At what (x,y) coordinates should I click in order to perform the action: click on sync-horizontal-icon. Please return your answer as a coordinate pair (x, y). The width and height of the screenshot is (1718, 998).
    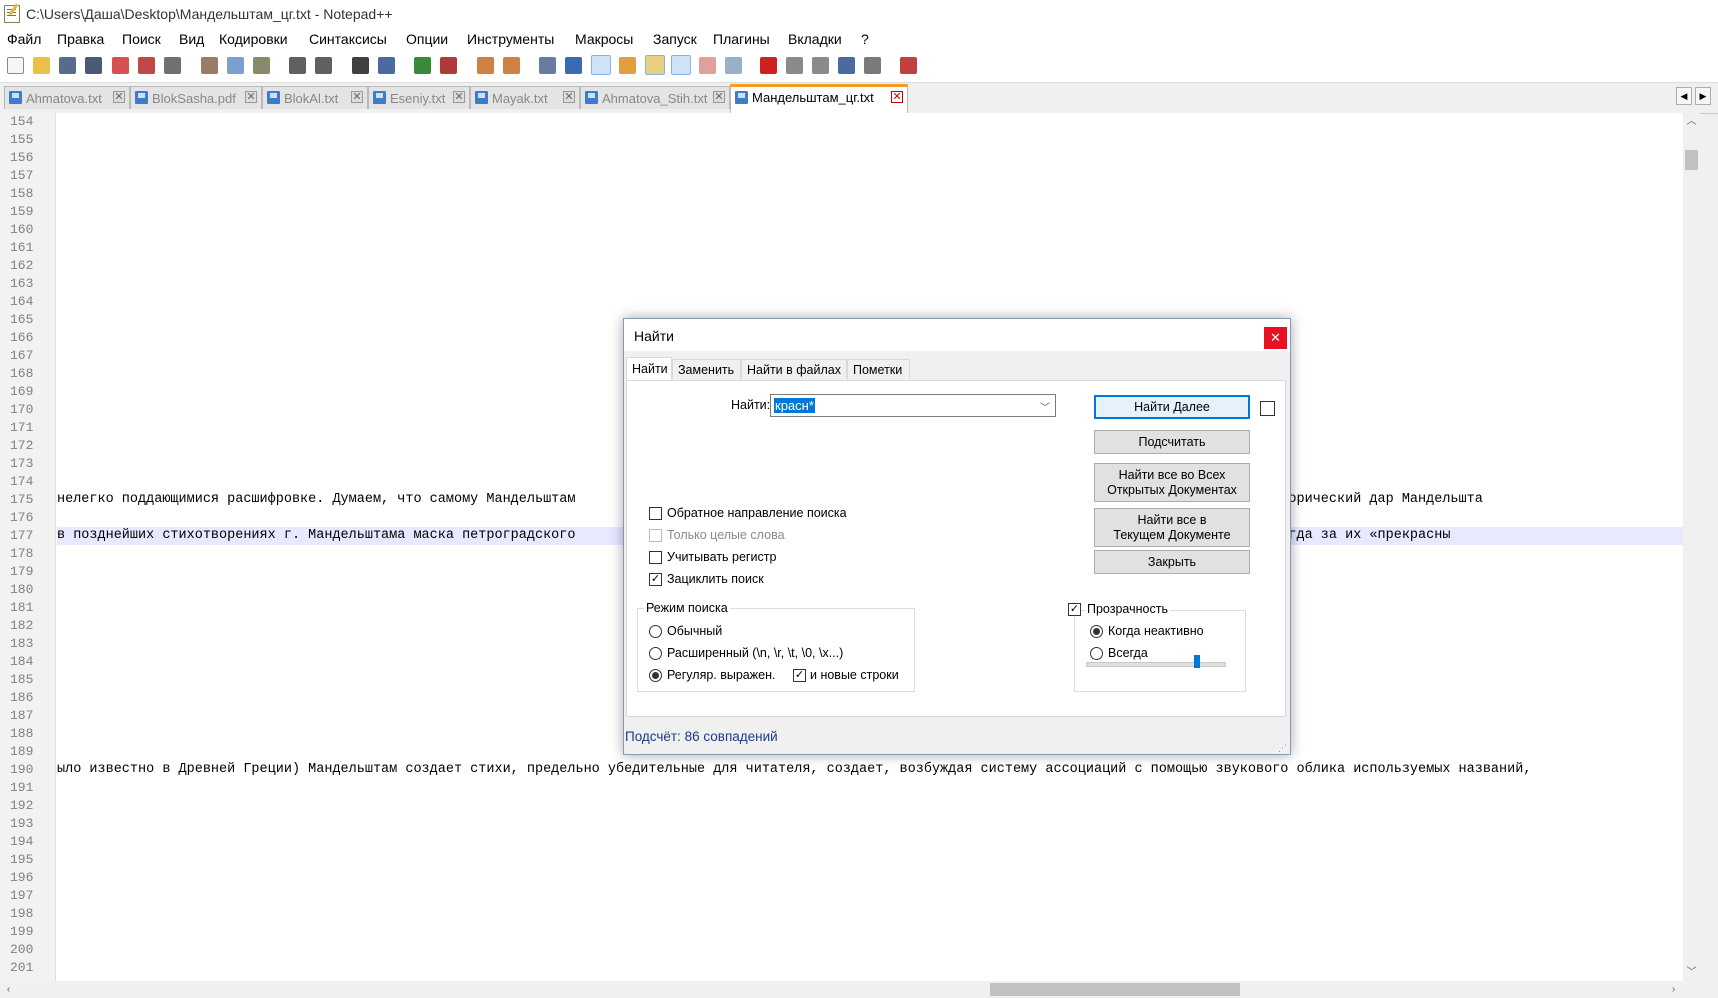
    Looking at the image, I should click on (511, 65).